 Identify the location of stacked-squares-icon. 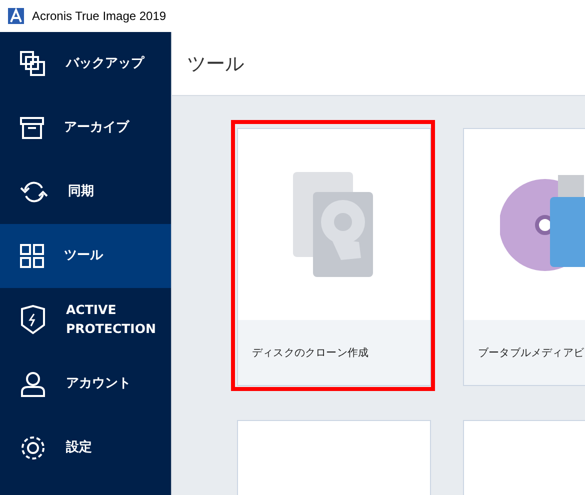
(33, 64).